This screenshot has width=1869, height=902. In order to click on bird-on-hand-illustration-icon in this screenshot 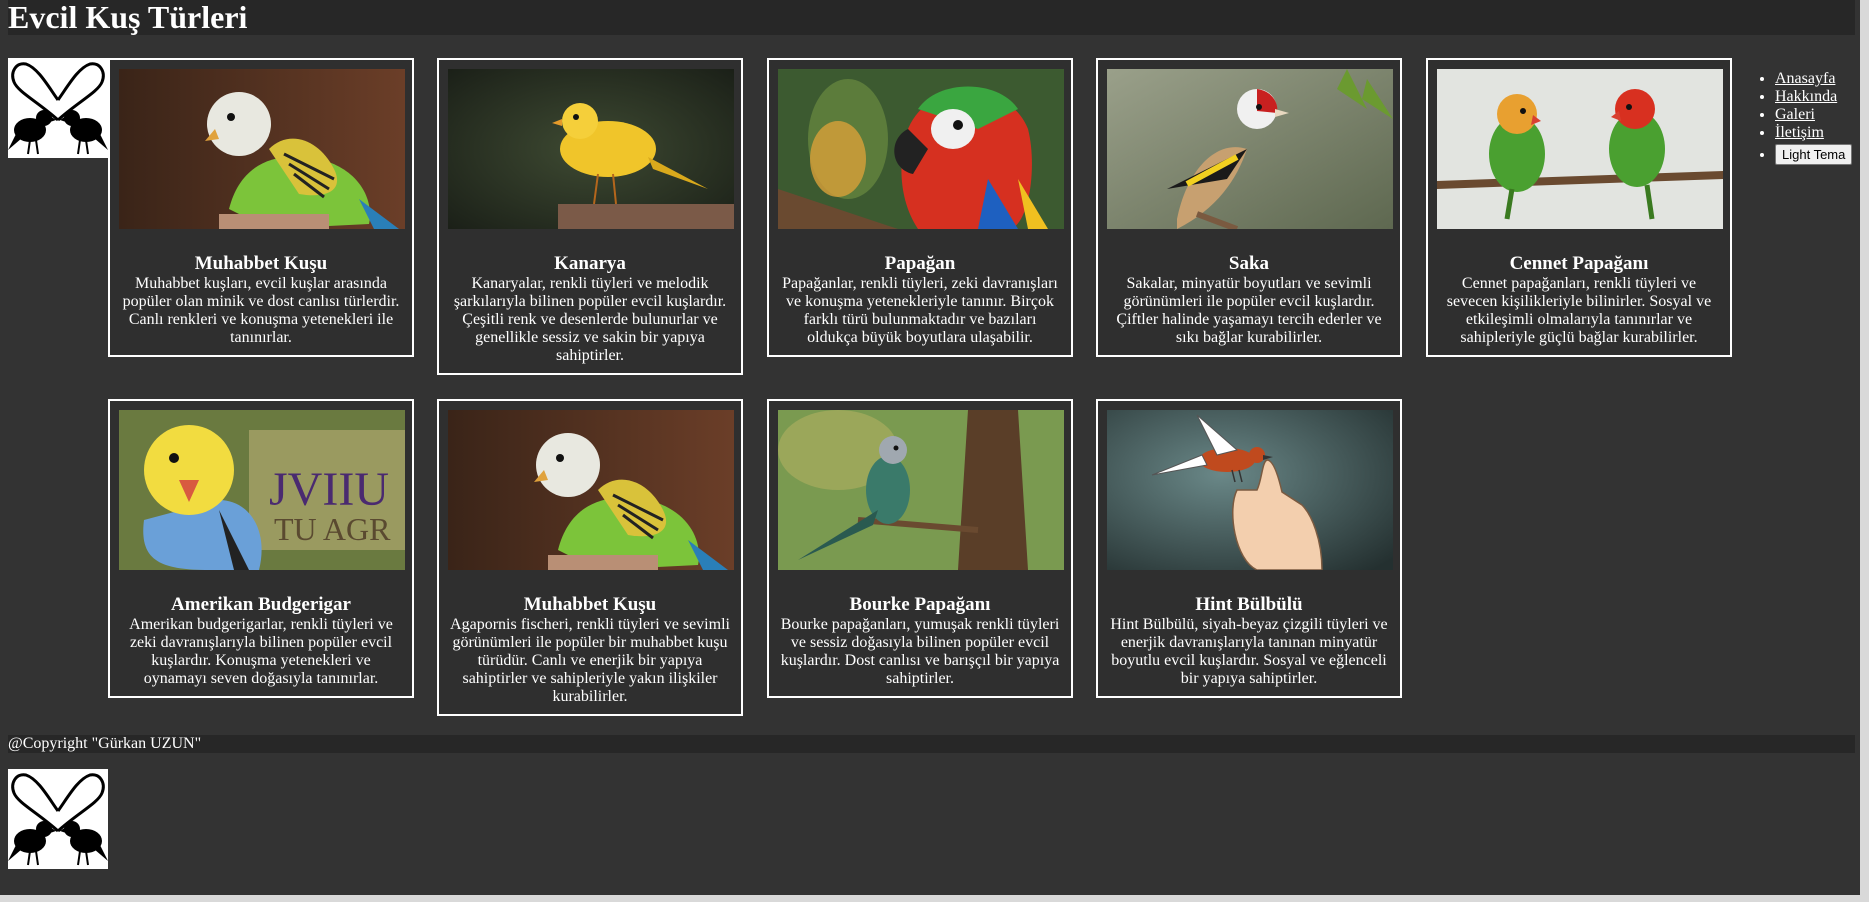, I will do `click(1250, 490)`.